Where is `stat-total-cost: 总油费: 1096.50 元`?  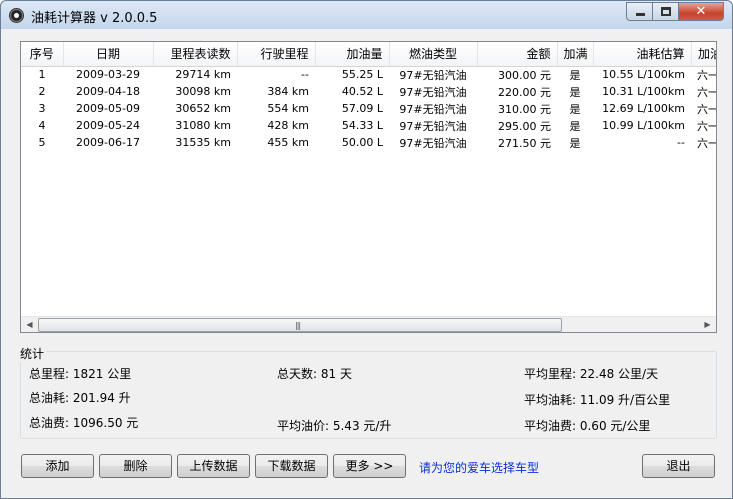 stat-total-cost: 总油费: 1096.50 元 is located at coordinates (84, 423).